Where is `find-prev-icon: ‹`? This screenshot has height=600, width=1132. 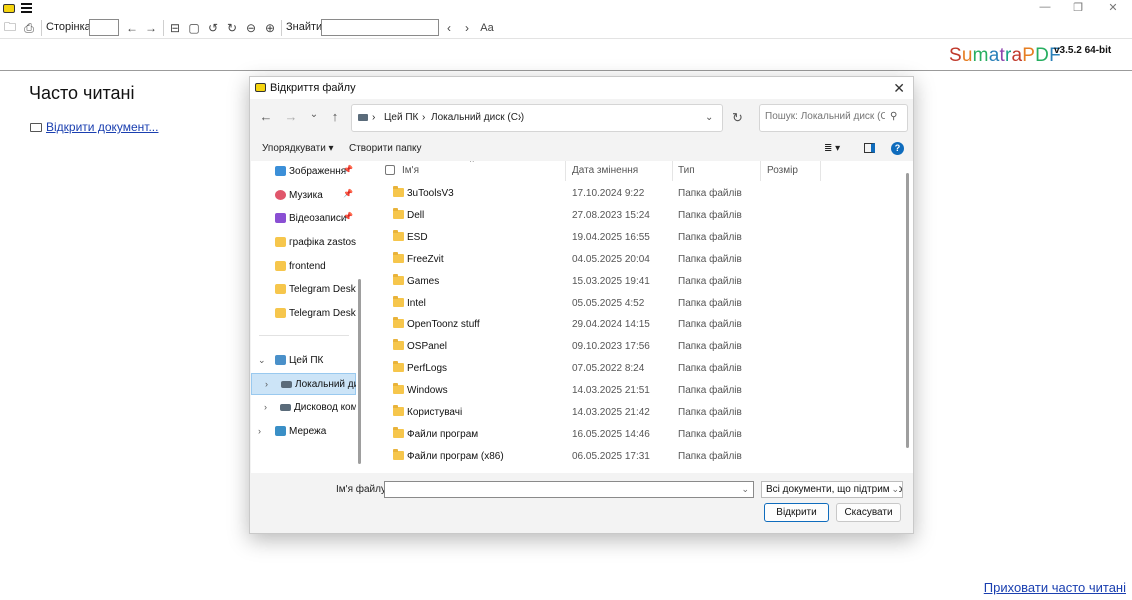 find-prev-icon: ‹ is located at coordinates (449, 28).